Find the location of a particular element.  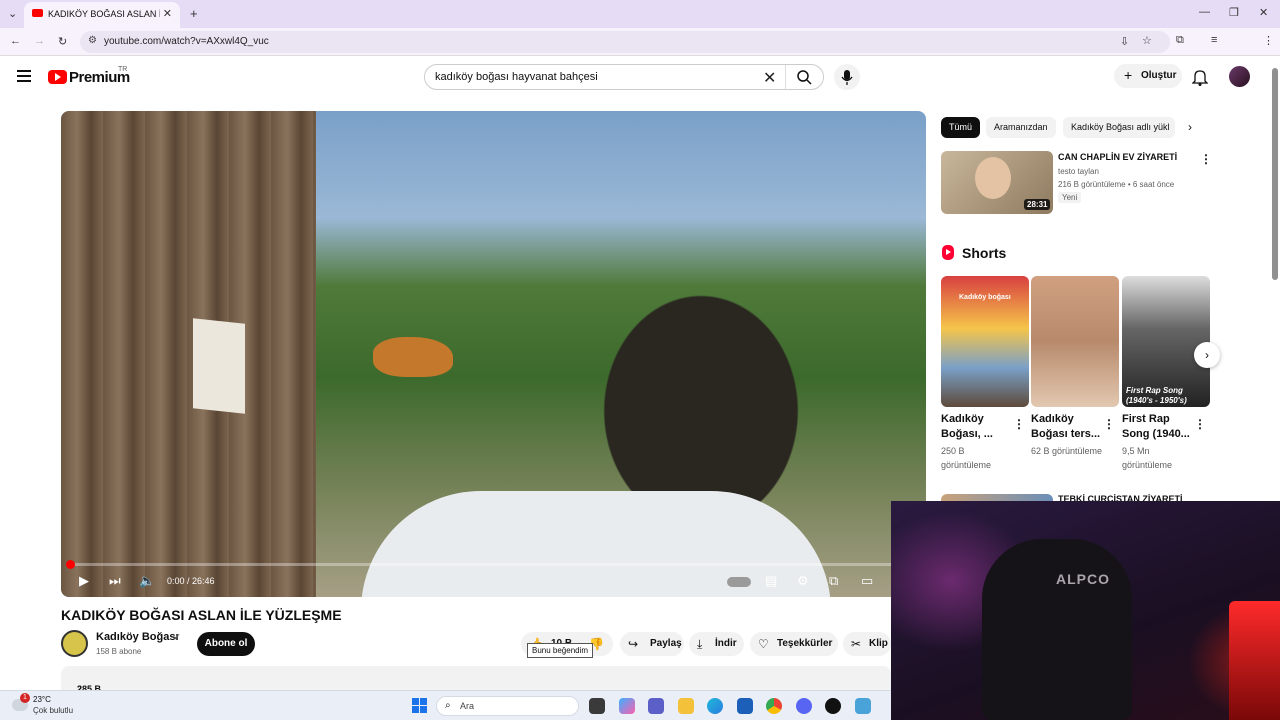

taskbar-search: ⌕ Ara is located at coordinates (507, 706).